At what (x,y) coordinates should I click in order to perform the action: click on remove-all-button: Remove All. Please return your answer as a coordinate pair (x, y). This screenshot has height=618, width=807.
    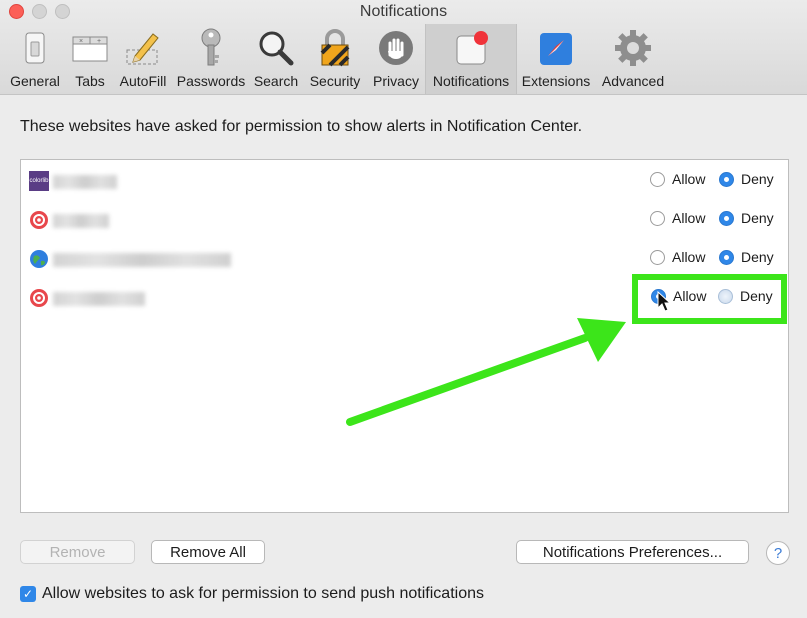
    Looking at the image, I should click on (208, 552).